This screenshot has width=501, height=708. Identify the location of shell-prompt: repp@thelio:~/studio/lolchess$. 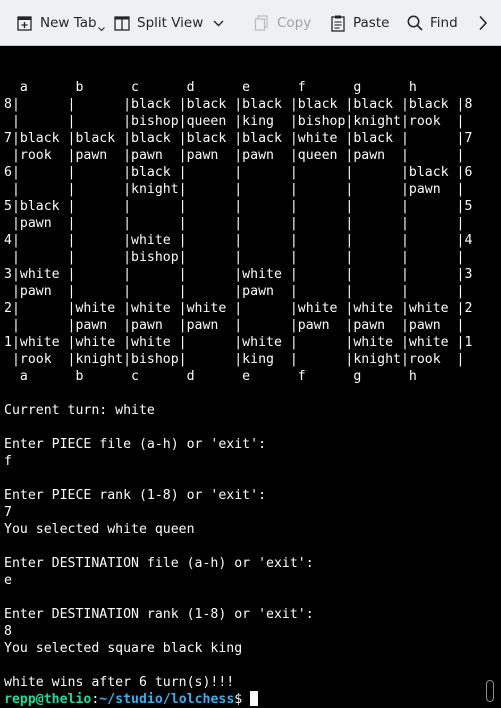
(131, 699).